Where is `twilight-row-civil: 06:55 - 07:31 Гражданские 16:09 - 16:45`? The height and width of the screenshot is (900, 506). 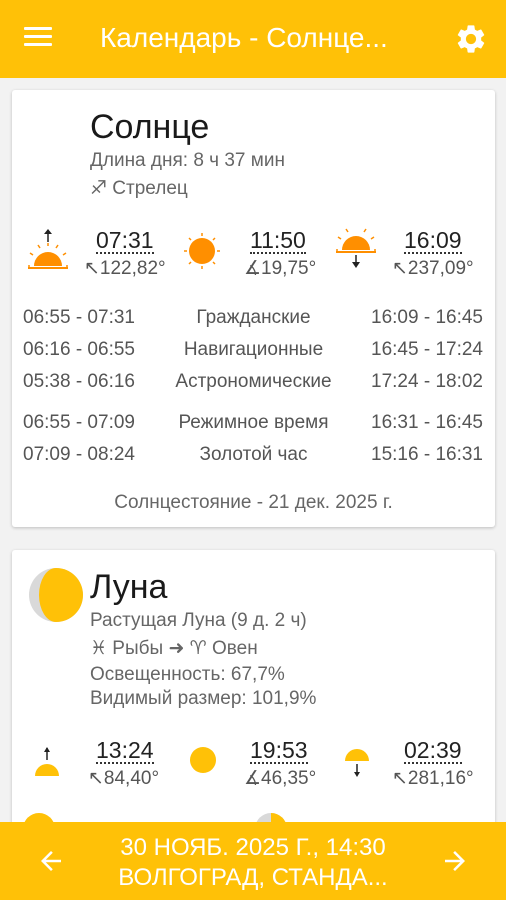
twilight-row-civil: 06:55 - 07:31 Гражданские 16:09 - 16:45 is located at coordinates (253, 321).